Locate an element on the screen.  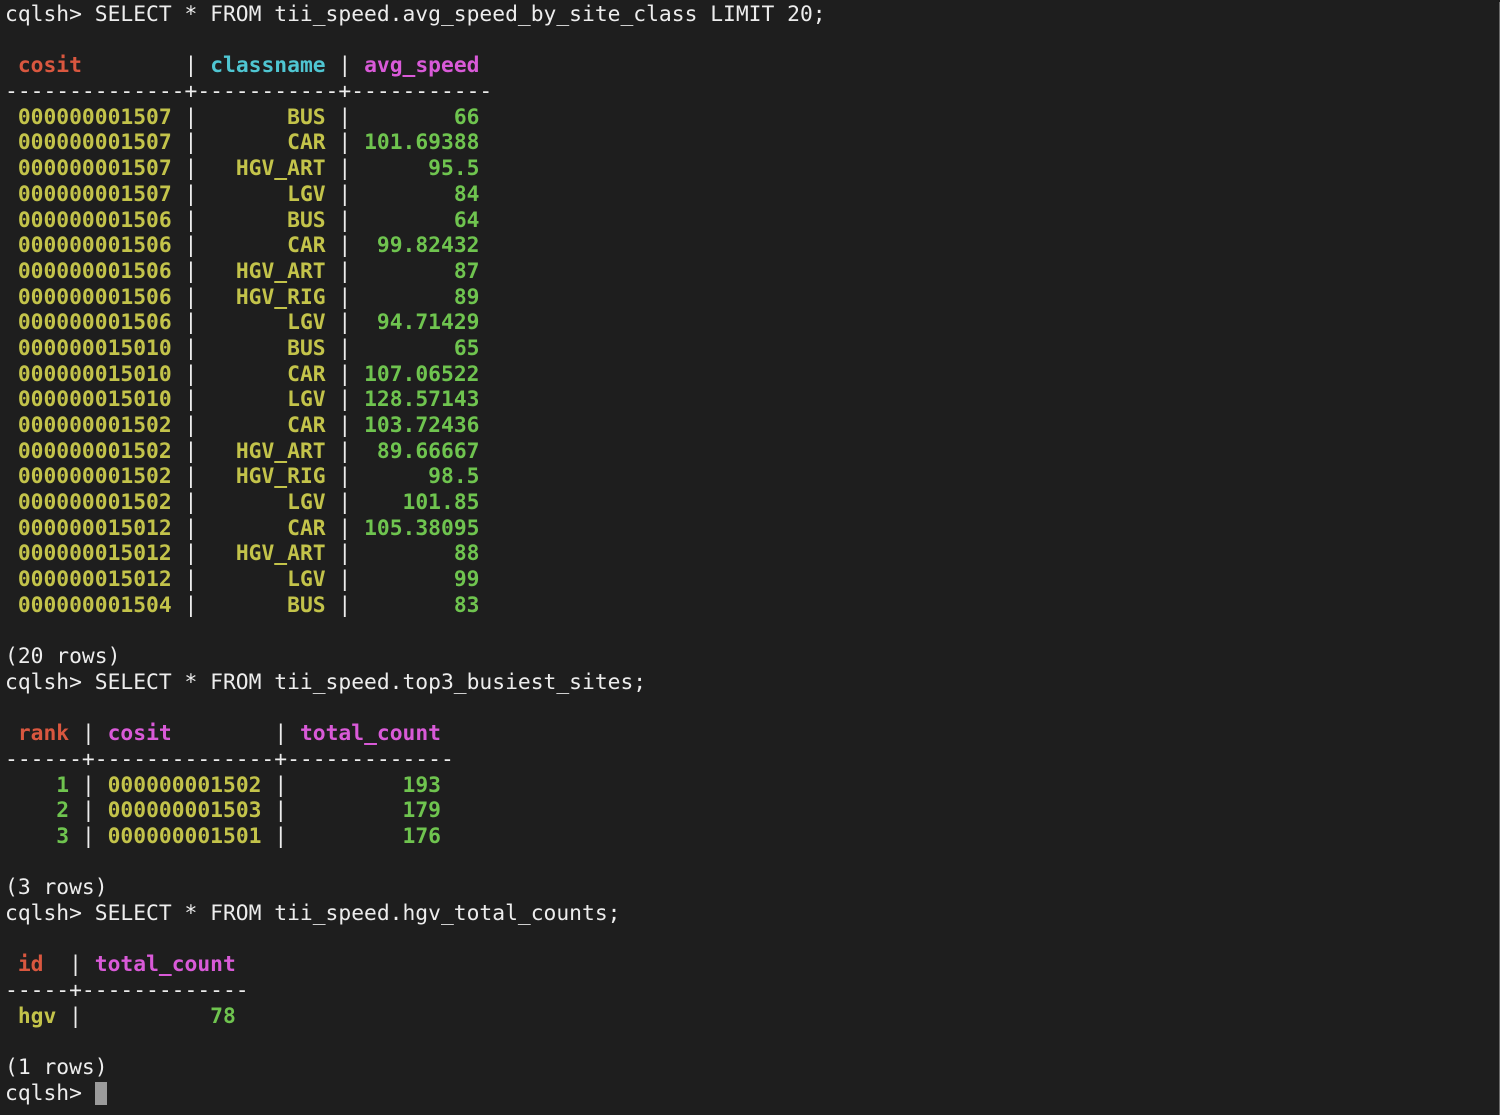
table-row: 1 | 000000001502 | 193 is located at coordinates (229, 785).